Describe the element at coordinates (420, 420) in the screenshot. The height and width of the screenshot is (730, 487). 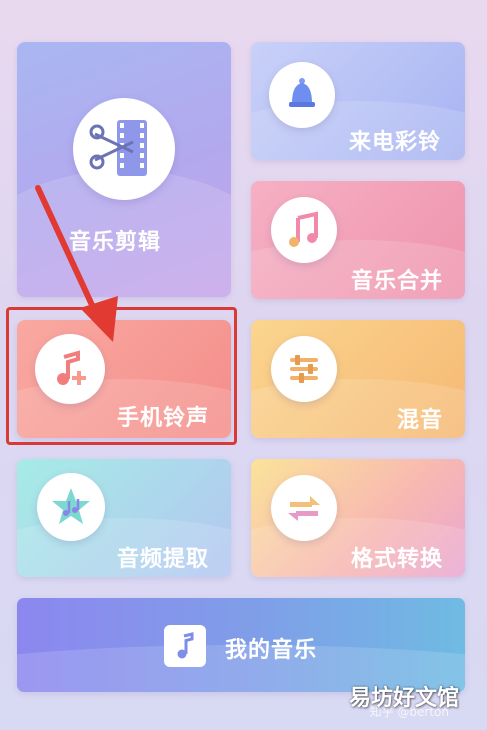
I see `mix-label: 混音` at that location.